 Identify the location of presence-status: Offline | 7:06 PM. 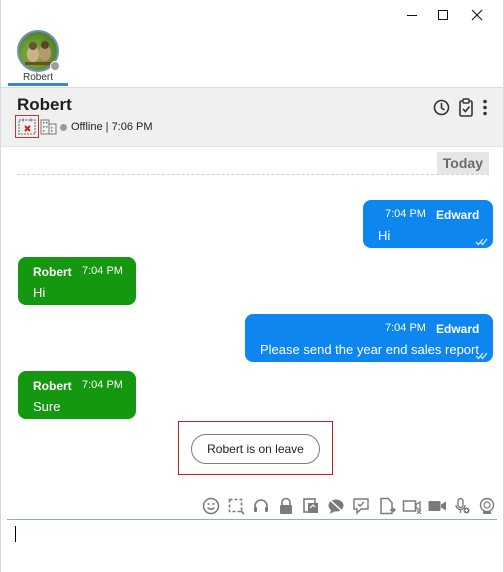
(112, 127).